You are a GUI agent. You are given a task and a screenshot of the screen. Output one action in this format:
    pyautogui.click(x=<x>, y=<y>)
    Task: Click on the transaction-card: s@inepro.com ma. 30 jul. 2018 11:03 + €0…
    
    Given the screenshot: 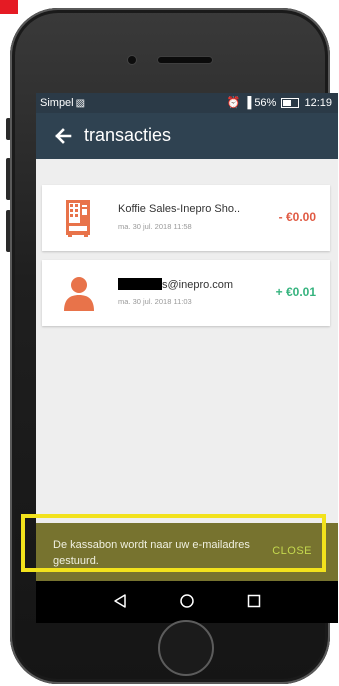 What is the action you would take?
    pyautogui.click(x=186, y=293)
    